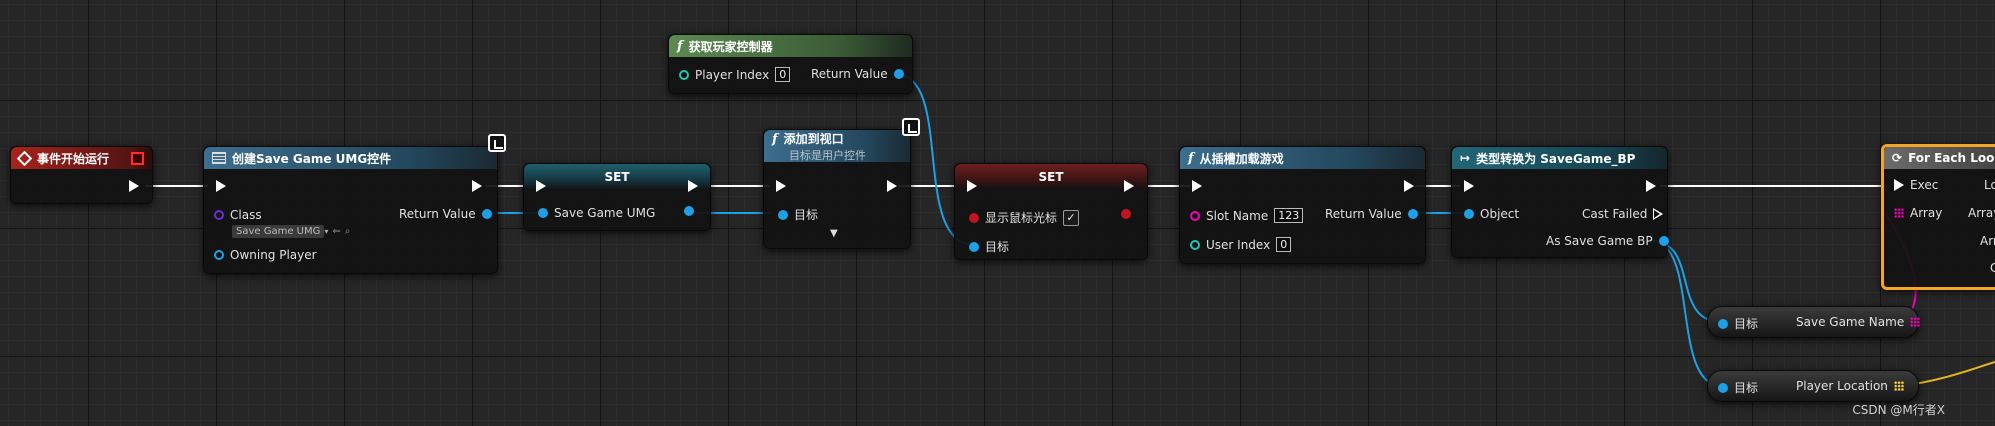 The height and width of the screenshot is (426, 1995). What do you see at coordinates (834, 233) in the screenshot?
I see `expand-arrow-icon: ▼` at bounding box center [834, 233].